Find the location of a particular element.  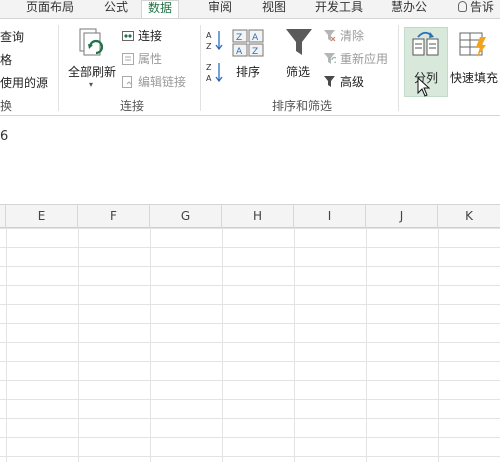

tell-me-label: 告诉 is located at coordinates (482, 7).